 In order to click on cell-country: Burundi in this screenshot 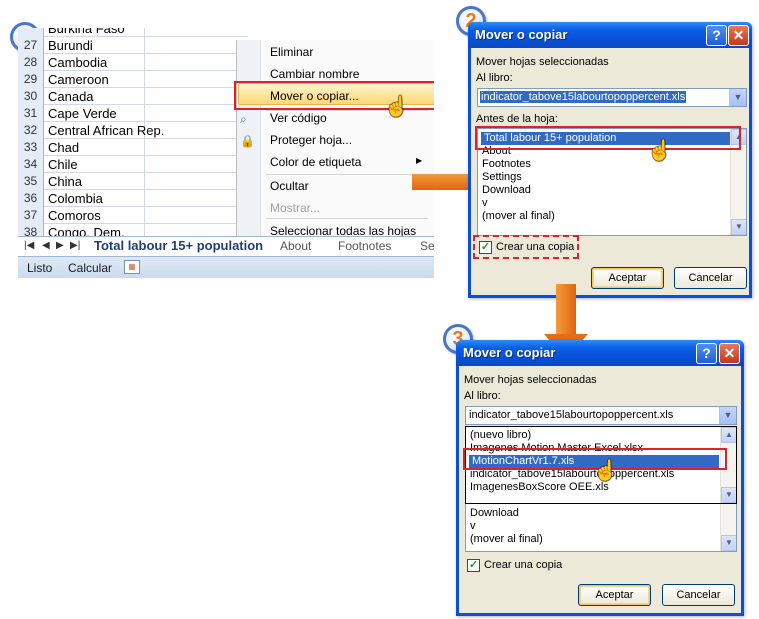, I will do `click(70, 45)`.